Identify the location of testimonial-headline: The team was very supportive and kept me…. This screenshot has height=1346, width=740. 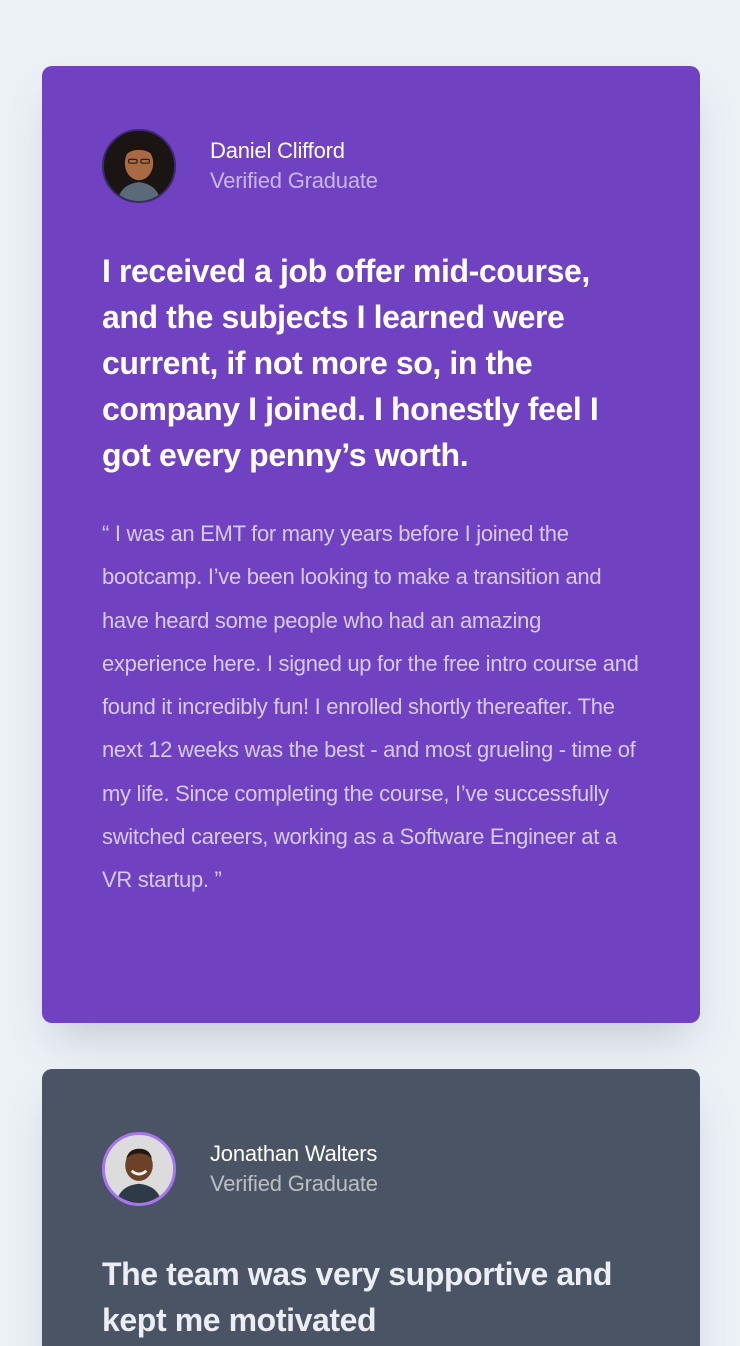
(357, 1297).